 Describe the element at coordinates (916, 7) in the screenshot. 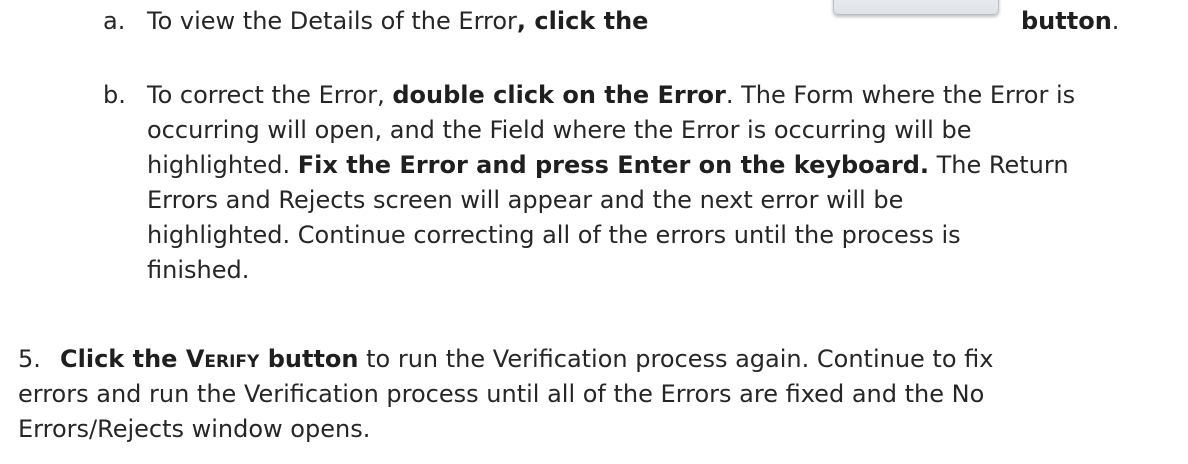

I see `details-button-image` at that location.